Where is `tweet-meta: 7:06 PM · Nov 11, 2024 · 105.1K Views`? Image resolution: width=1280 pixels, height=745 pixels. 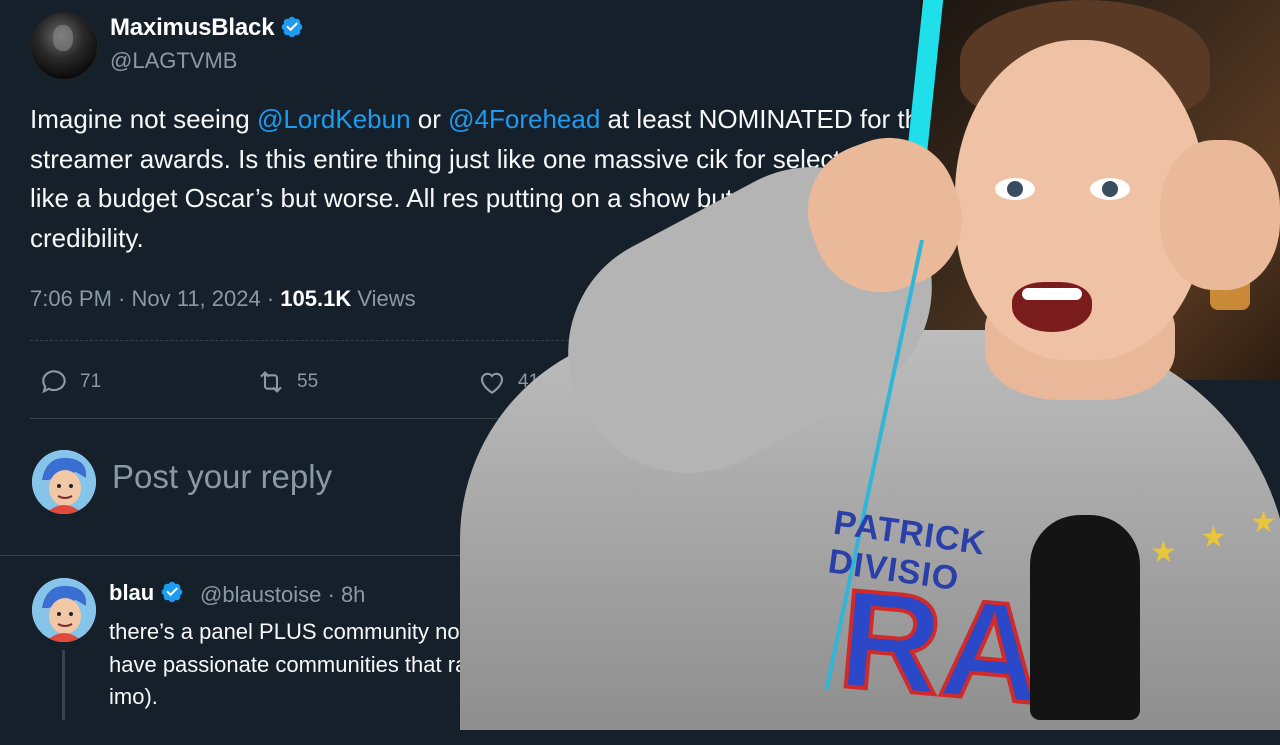 tweet-meta: 7:06 PM · Nov 11, 2024 · 105.1K Views is located at coordinates (223, 299).